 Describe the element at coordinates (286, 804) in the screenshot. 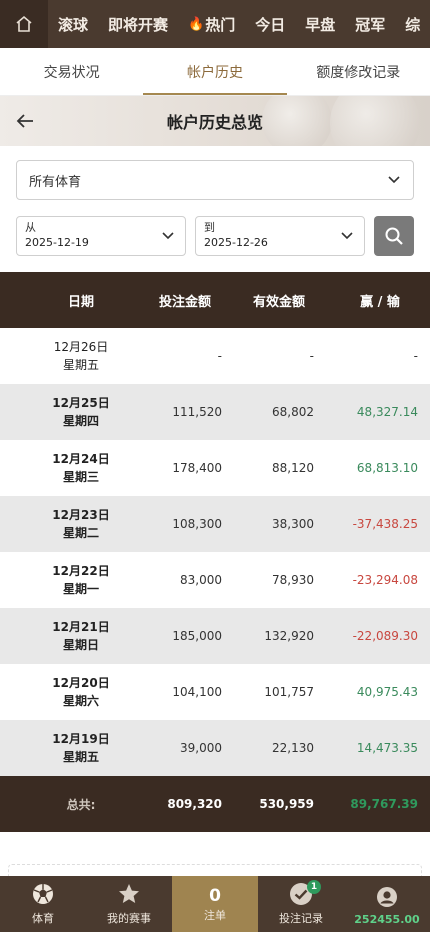

I see `total-valid: 530,959` at that location.